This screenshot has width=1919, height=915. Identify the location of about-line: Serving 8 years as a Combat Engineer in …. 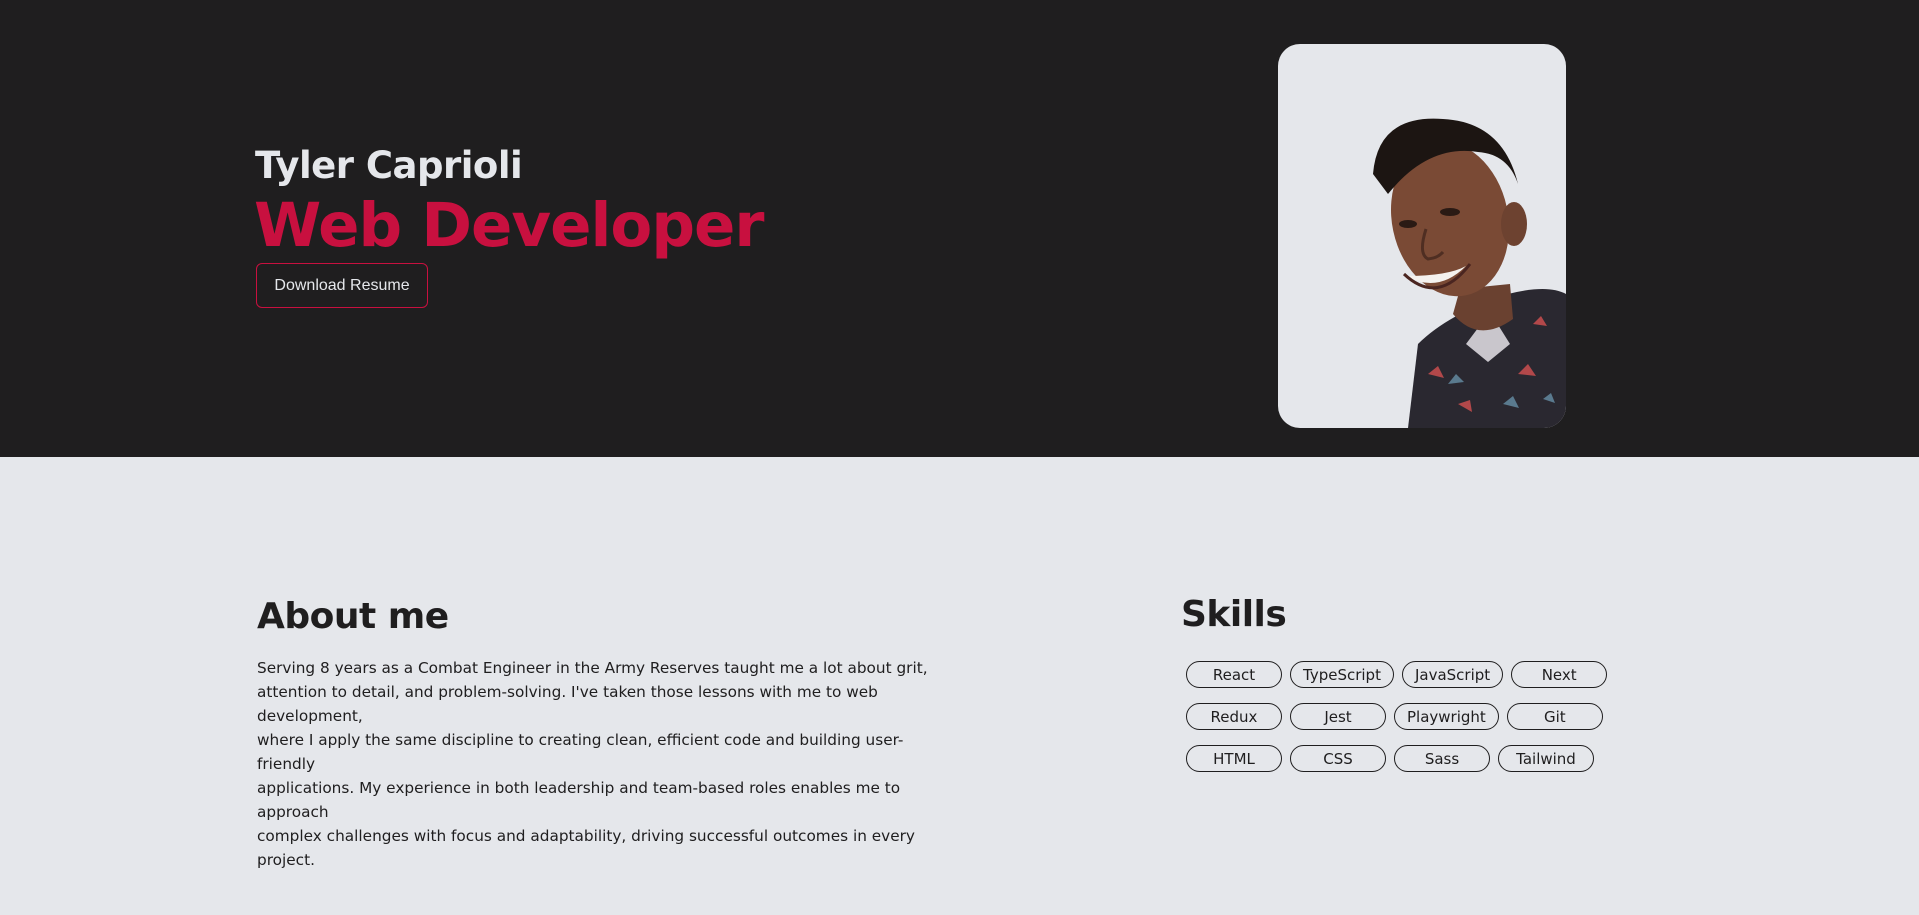
(592, 668).